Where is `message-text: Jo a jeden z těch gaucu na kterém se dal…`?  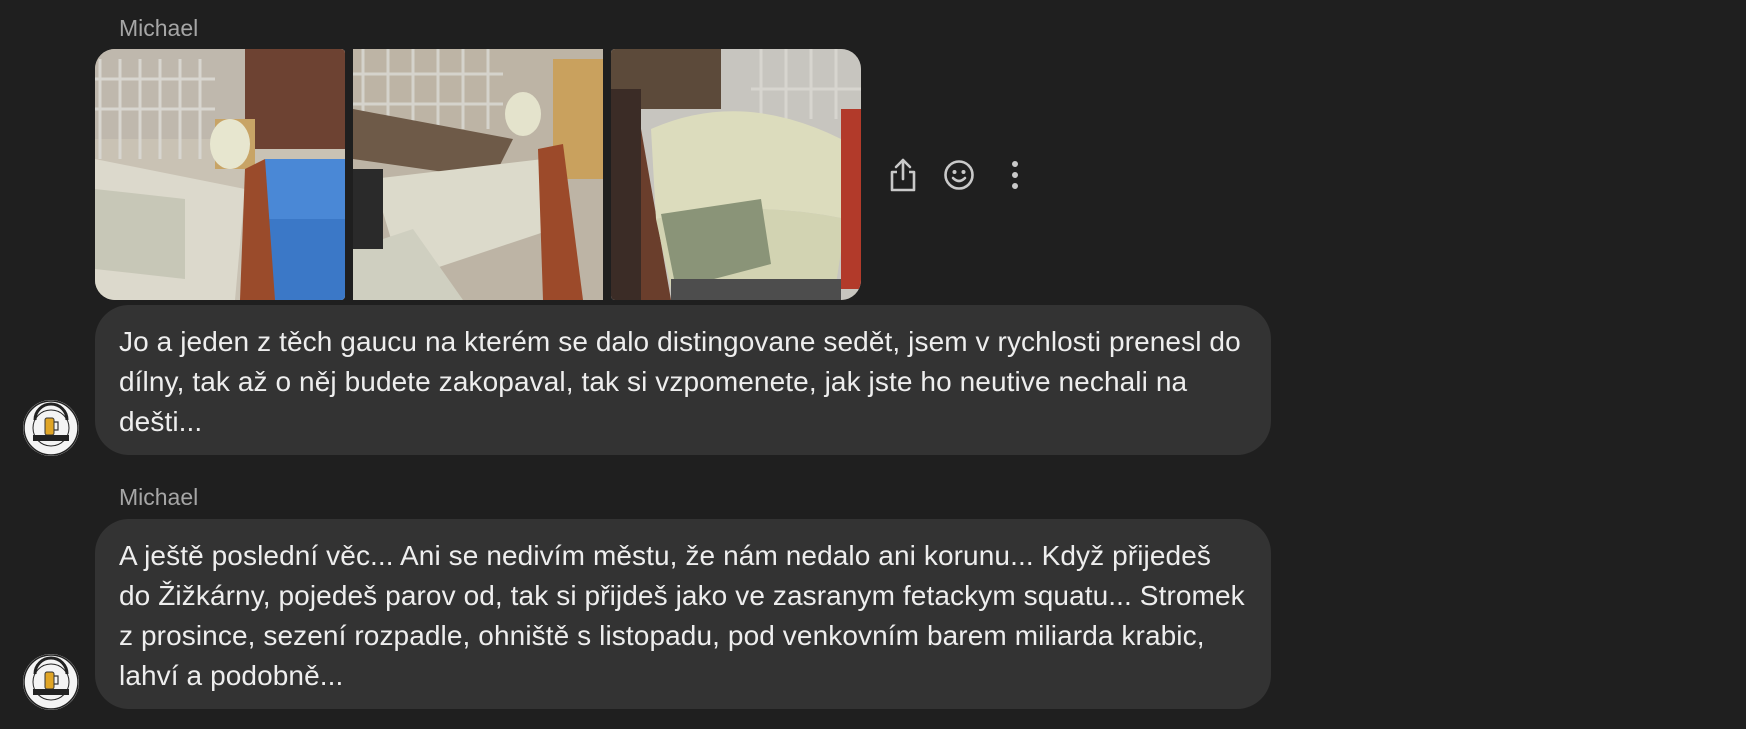 message-text: Jo a jeden z těch gaucu na kterém se dal… is located at coordinates (680, 381).